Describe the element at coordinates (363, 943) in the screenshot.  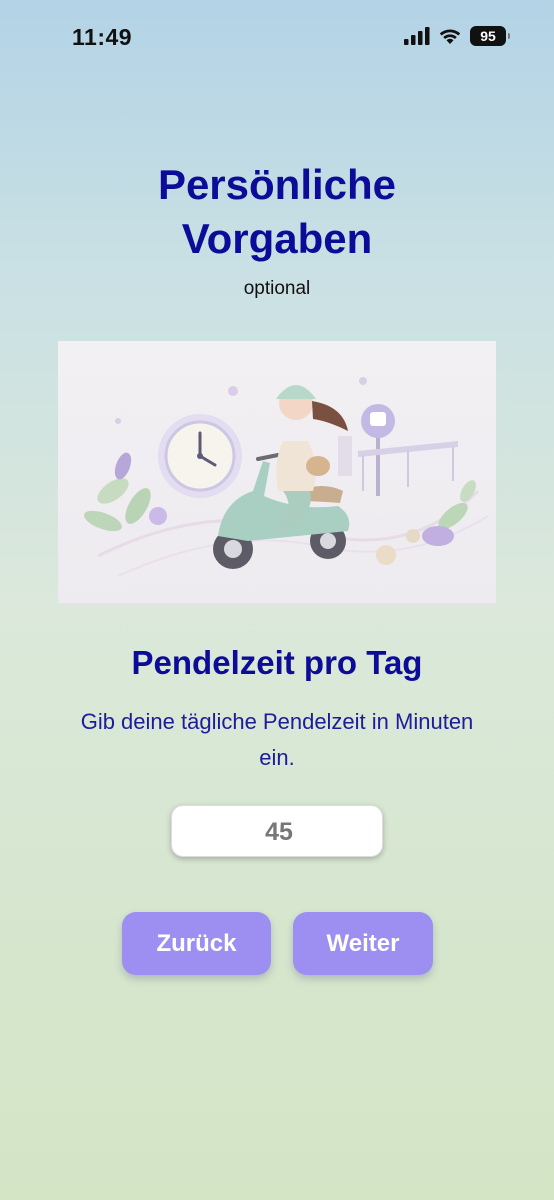
I see `next-button: Weiter` at that location.